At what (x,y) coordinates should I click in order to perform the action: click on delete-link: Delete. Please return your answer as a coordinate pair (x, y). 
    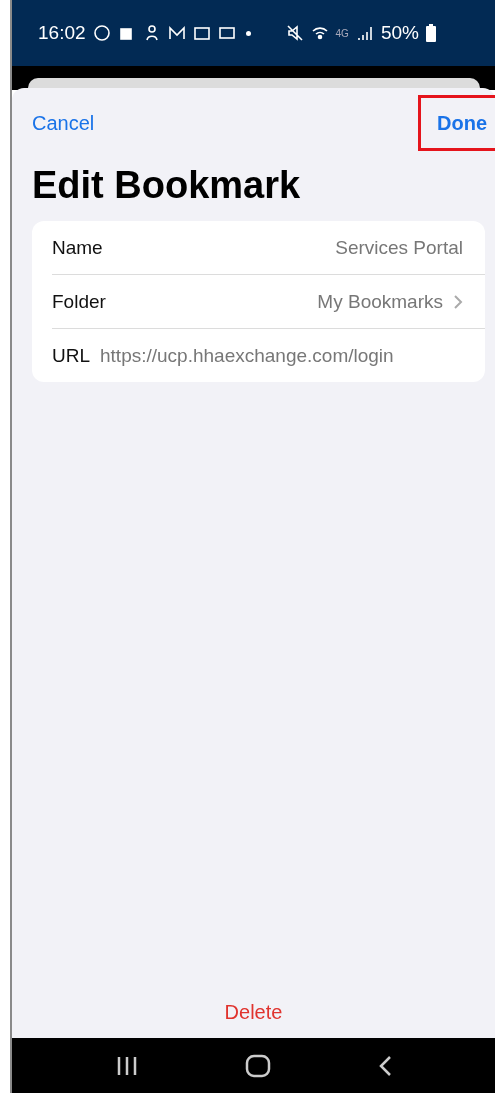
    Looking at the image, I should click on (253, 1012).